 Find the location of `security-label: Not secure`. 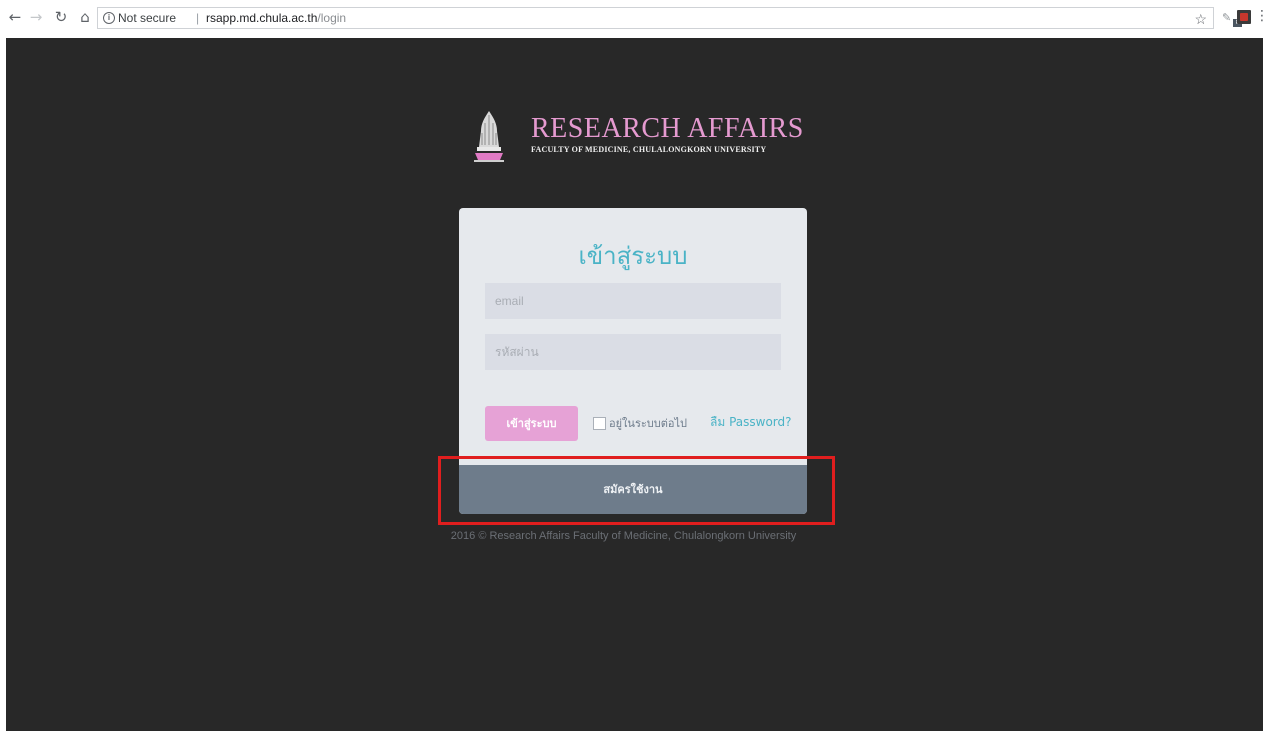

security-label: Not secure is located at coordinates (147, 18).